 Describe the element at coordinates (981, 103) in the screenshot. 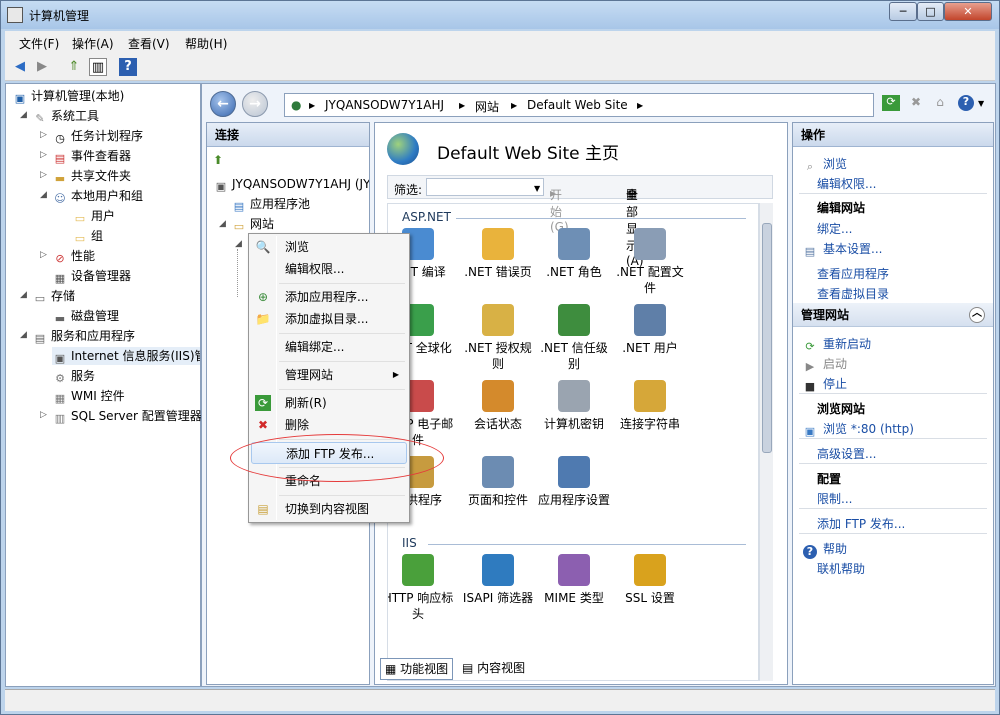

I see `dropdown-arrow-icon: ▼` at that location.